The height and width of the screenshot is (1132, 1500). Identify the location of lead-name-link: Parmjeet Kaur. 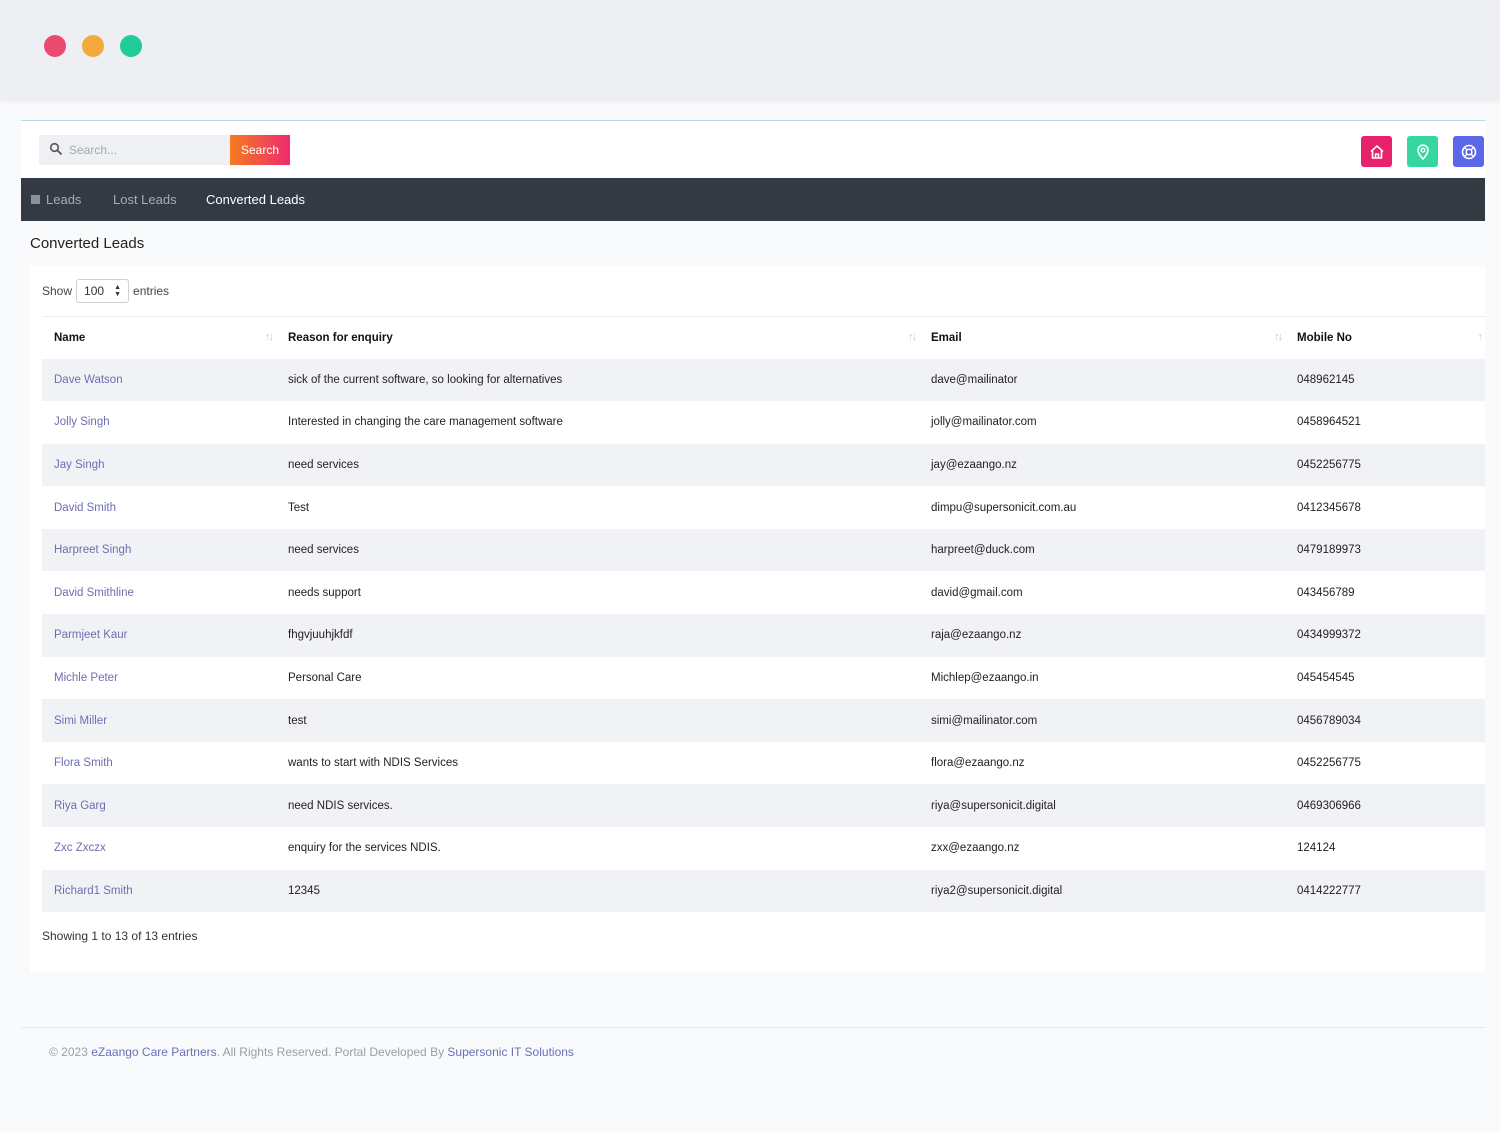
(159, 635).